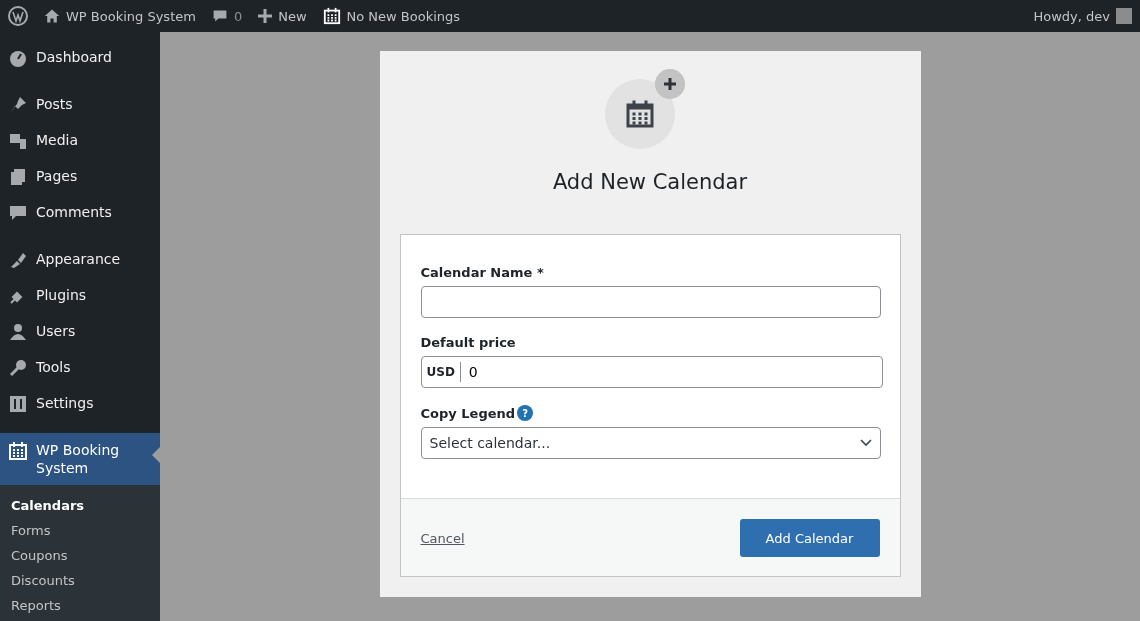  What do you see at coordinates (18, 368) in the screenshot?
I see `wrench-icon` at bounding box center [18, 368].